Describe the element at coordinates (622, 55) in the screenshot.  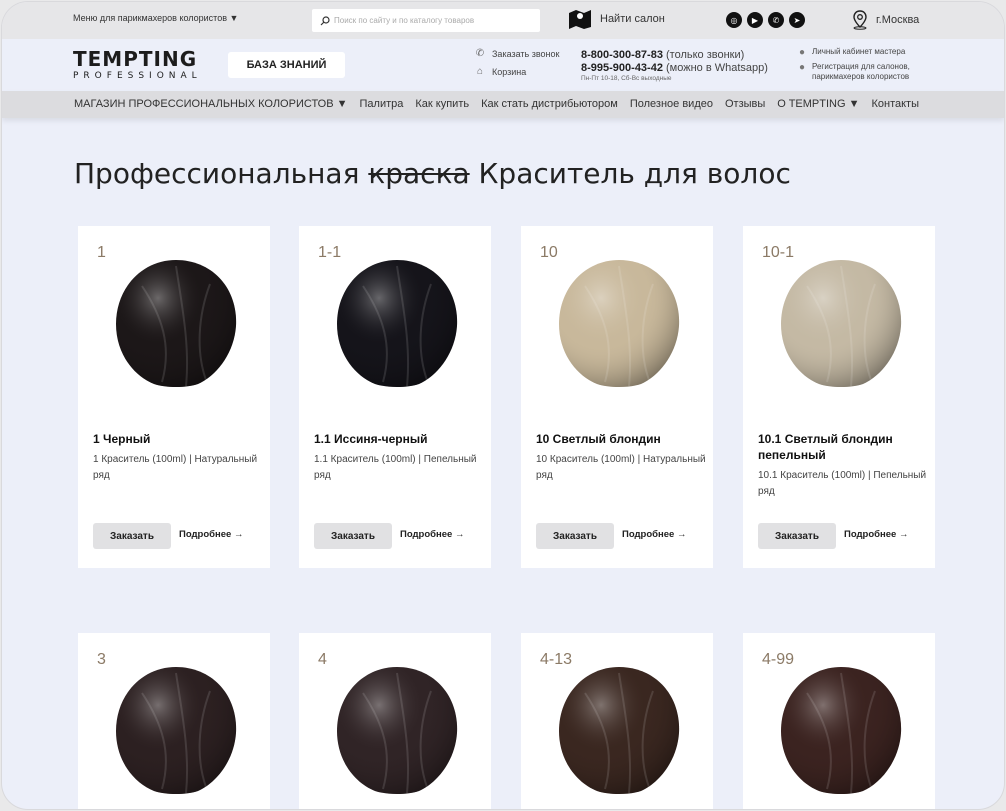
I see `phone-1-number: 8-800-300-87-83` at that location.